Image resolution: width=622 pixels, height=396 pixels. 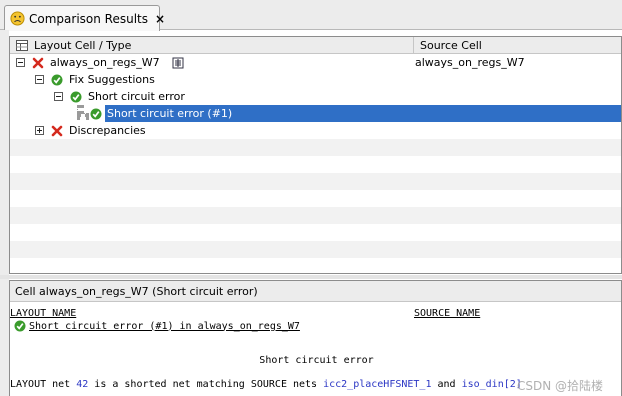 What do you see at coordinates (136, 96) in the screenshot?
I see `tree-item-label: Short circuit error` at bounding box center [136, 96].